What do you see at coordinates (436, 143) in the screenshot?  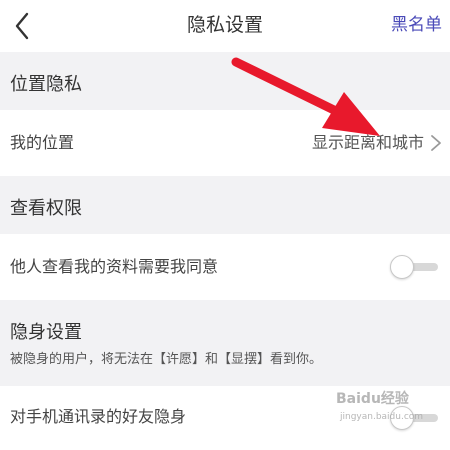 I see `chevron-right-icon` at bounding box center [436, 143].